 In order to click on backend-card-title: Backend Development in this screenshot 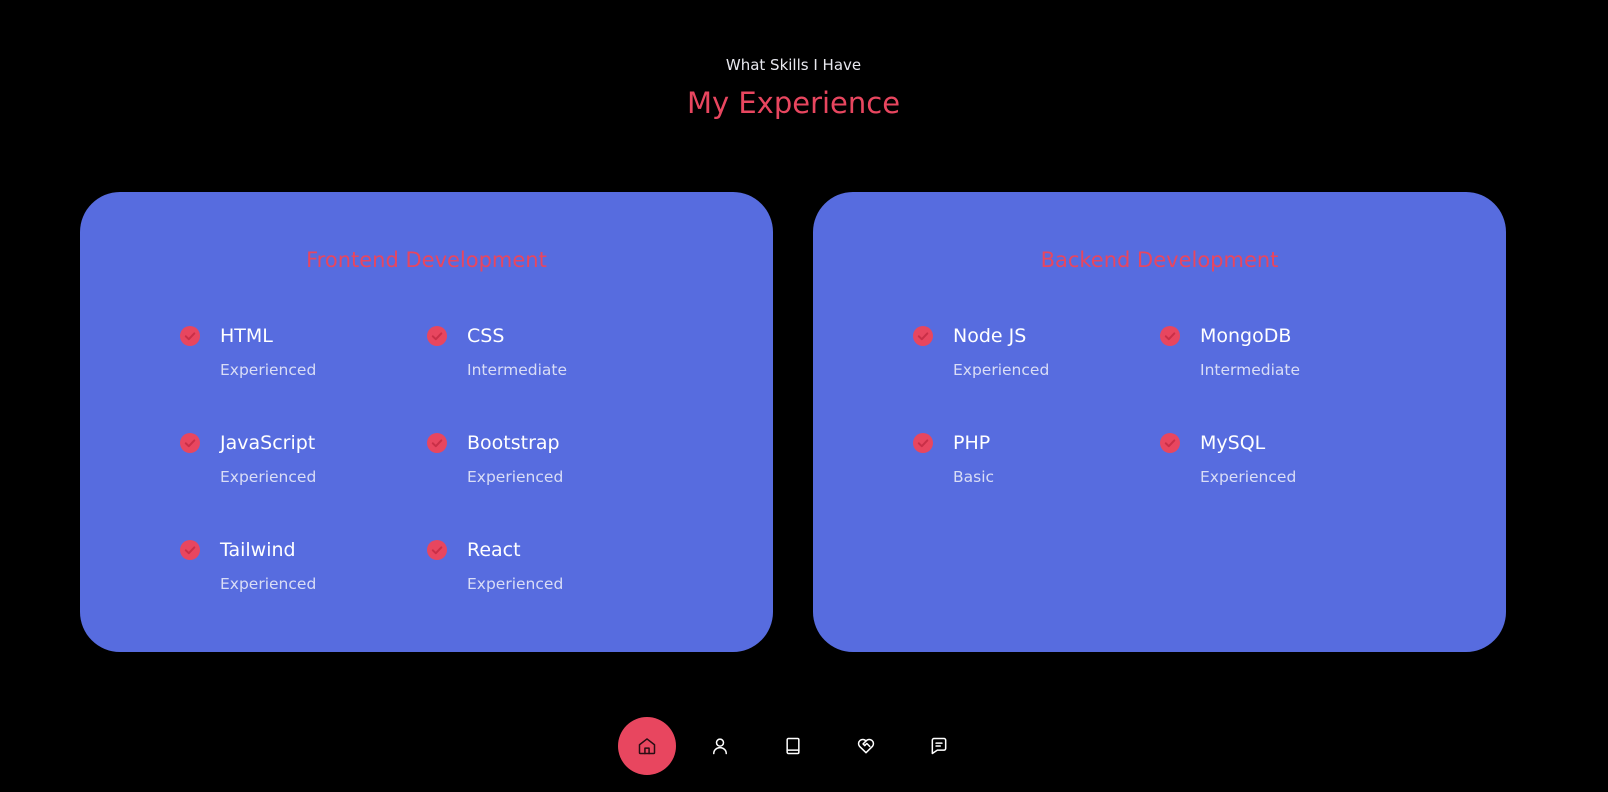, I will do `click(1159, 260)`.